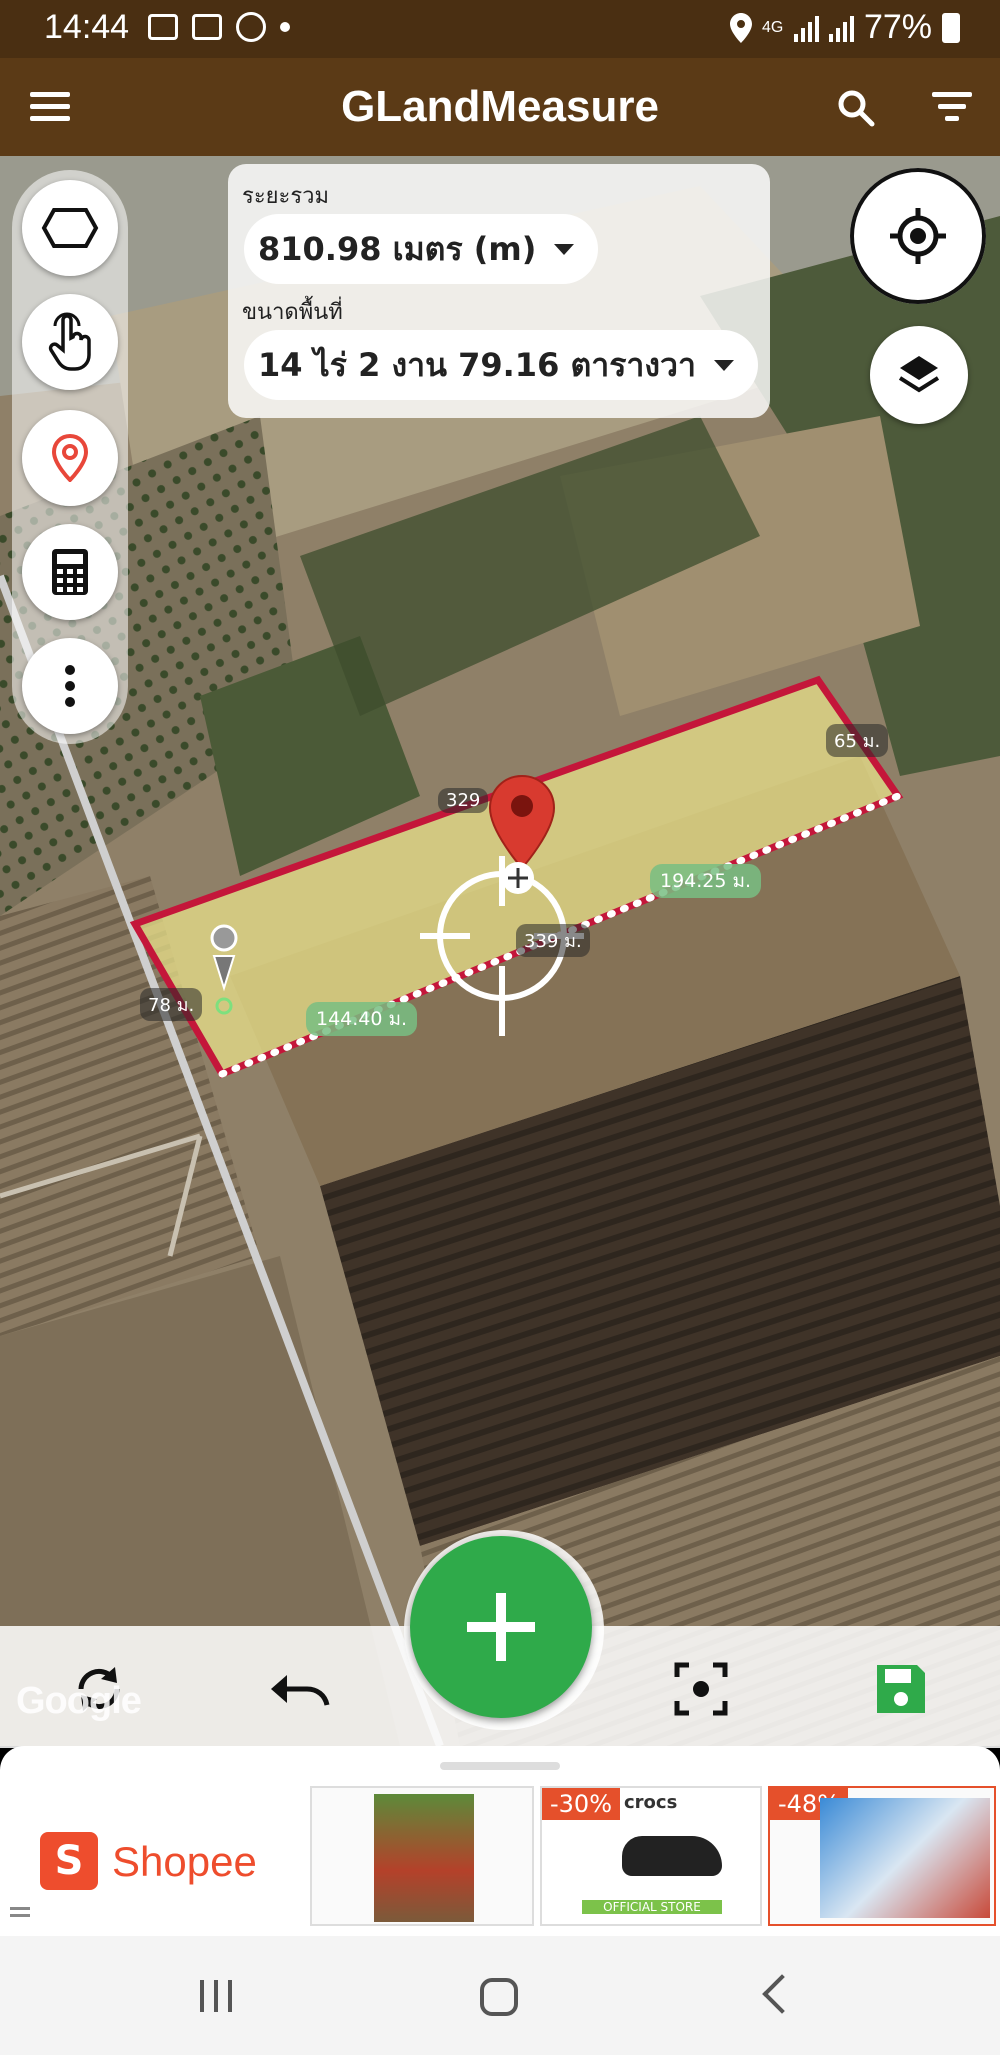  I want to click on filter-icon, so click(952, 107).